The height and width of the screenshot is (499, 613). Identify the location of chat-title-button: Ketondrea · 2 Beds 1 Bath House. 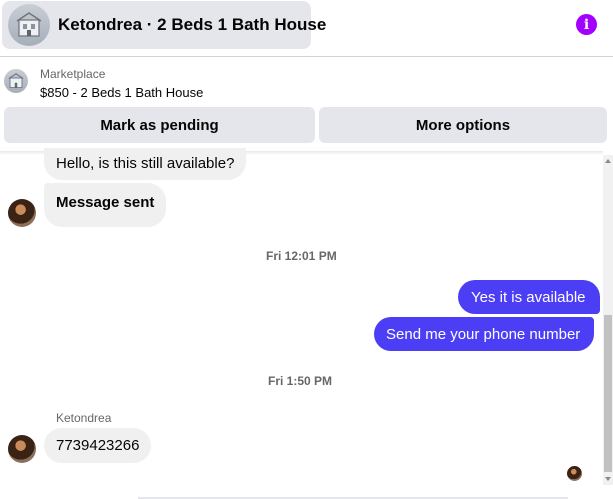
(164, 25).